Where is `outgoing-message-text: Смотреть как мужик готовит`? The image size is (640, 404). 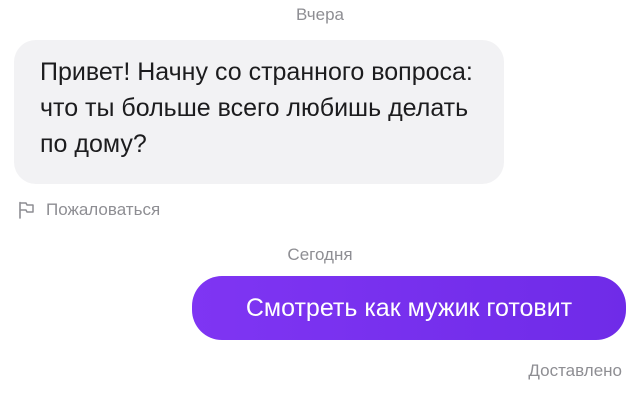 outgoing-message-text: Смотреть как мужик готовит is located at coordinates (409, 308).